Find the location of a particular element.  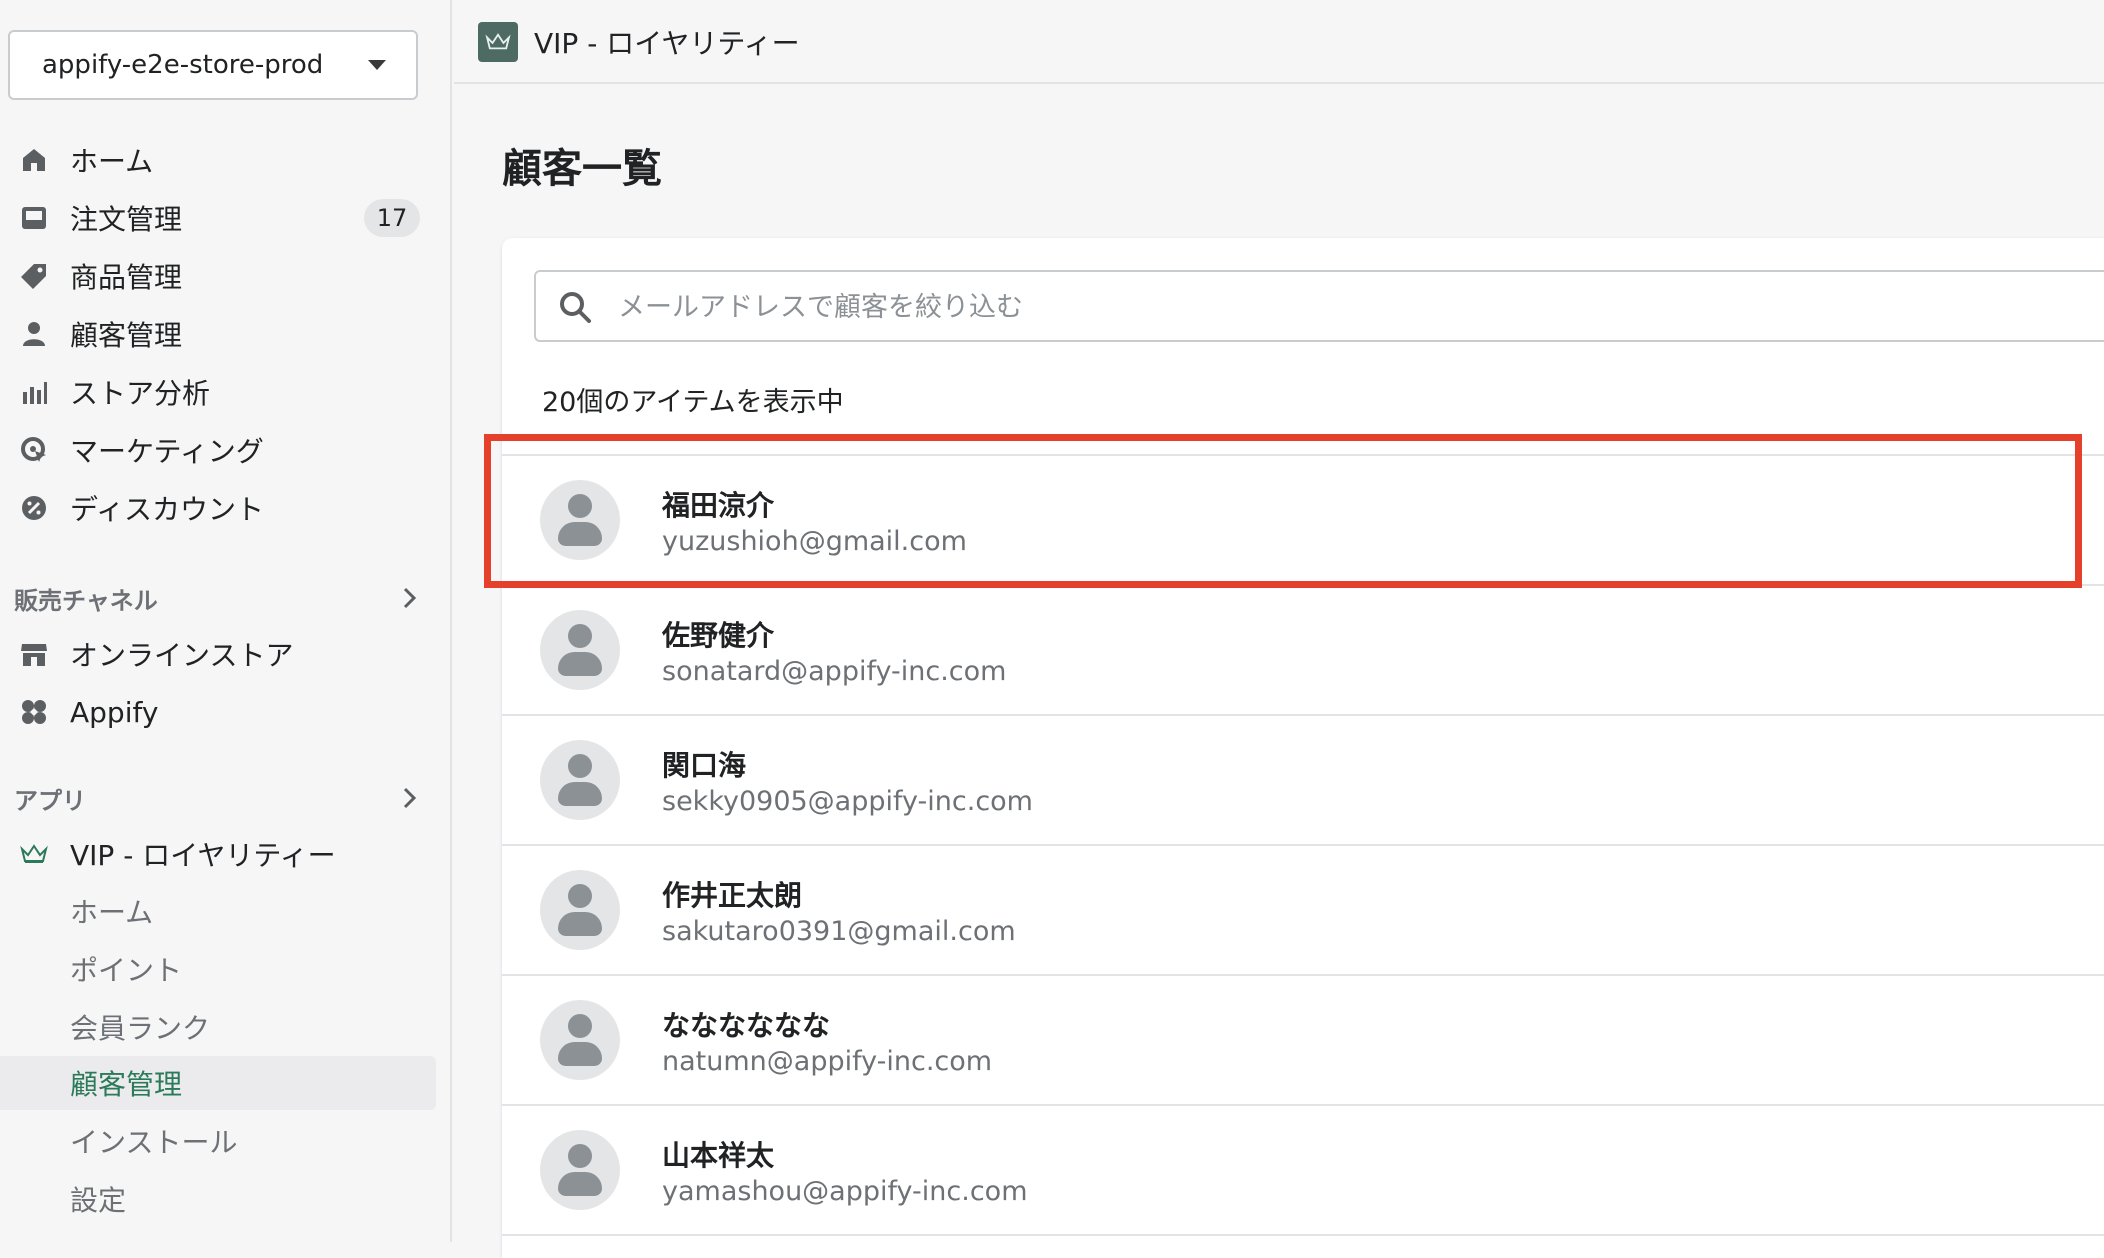

sub-item-customer-management: 顧客管理 is located at coordinates (218, 1083).